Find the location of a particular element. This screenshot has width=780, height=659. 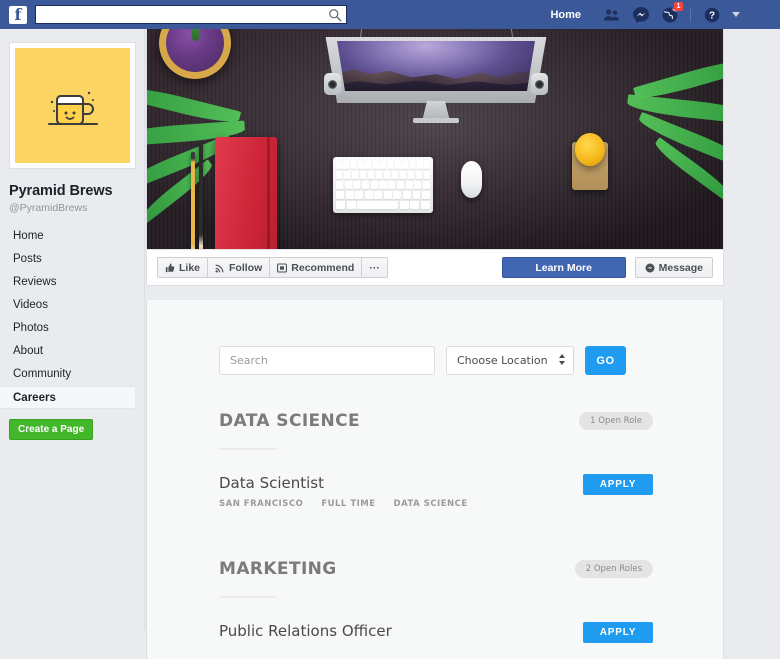

more-options-button: ··· is located at coordinates (374, 267).